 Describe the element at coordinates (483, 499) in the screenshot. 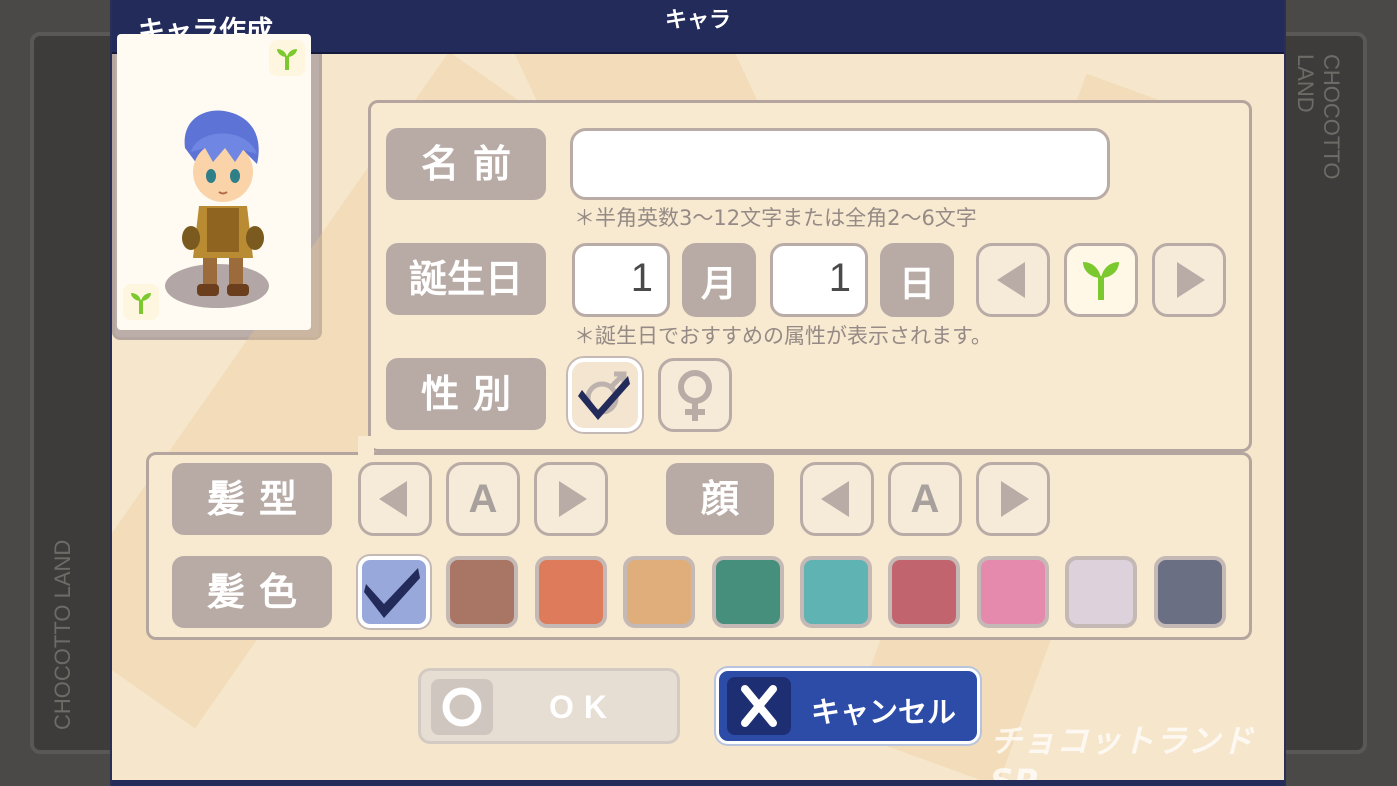

I see `hairstyle-value: A` at that location.